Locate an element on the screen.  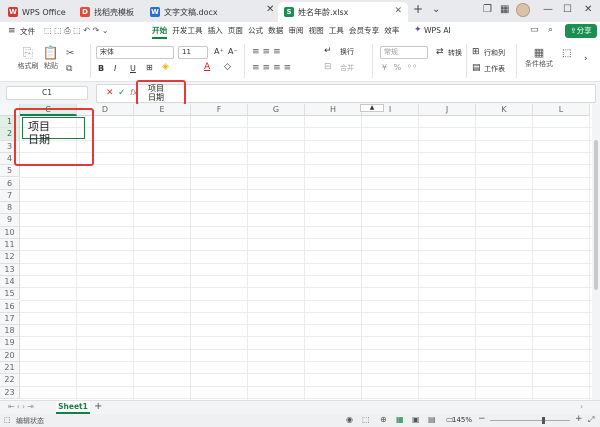
tab-docer-templates: D 找稻壳模板 is located at coordinates (109, 12).